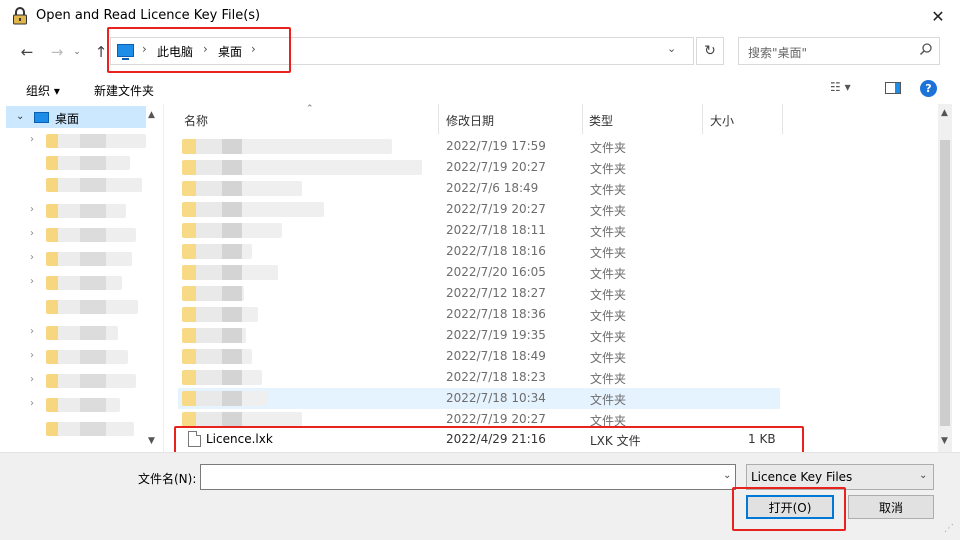 This screenshot has width=960, height=540. Describe the element at coordinates (470, 120) in the screenshot. I see `column-header-date: 修改日期` at that location.